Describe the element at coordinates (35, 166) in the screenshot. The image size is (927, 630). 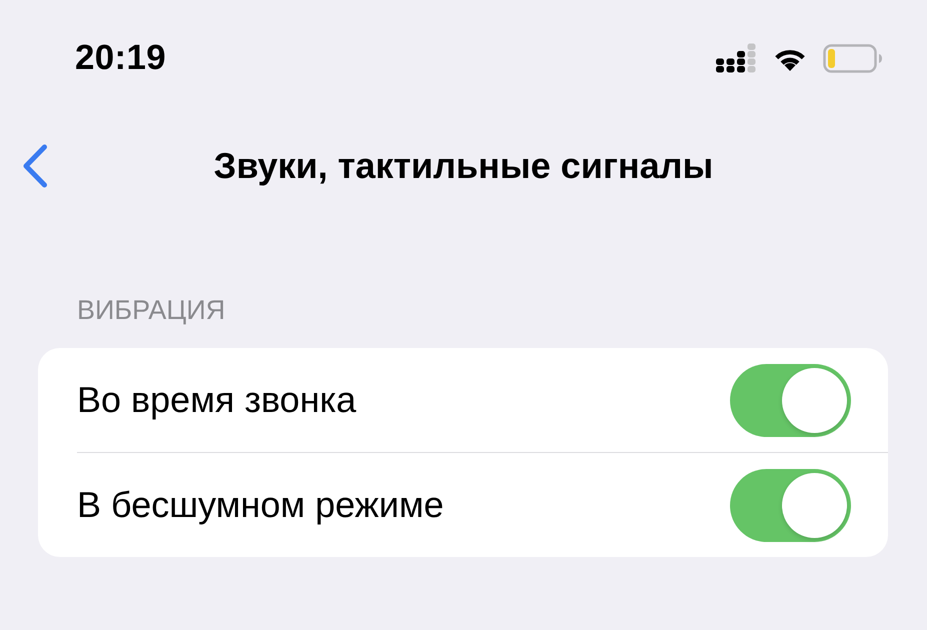
I see `chevron-left-icon` at that location.